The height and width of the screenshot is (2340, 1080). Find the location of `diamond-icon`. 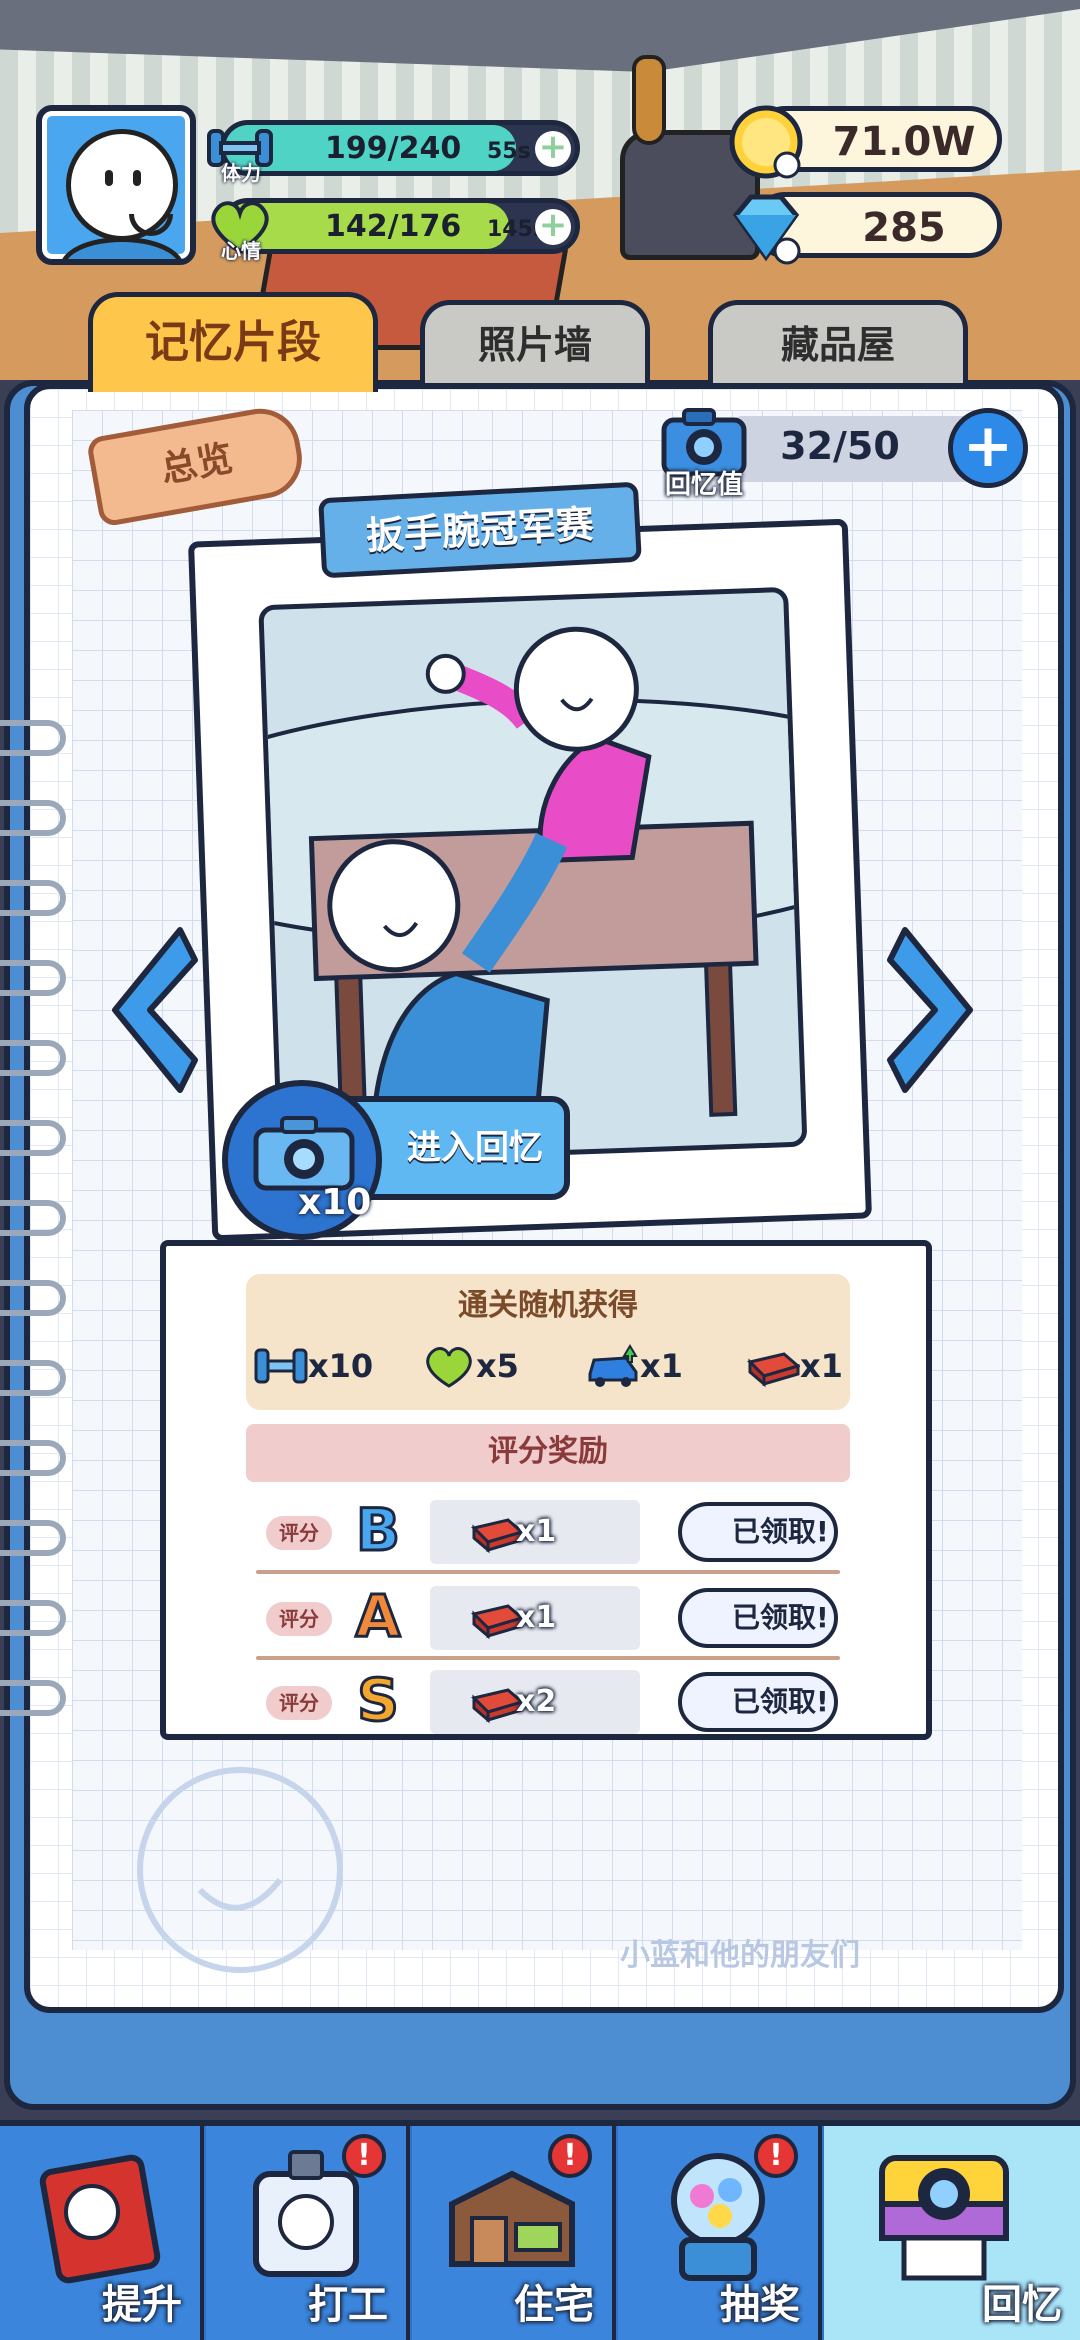

diamond-icon is located at coordinates (766, 229).